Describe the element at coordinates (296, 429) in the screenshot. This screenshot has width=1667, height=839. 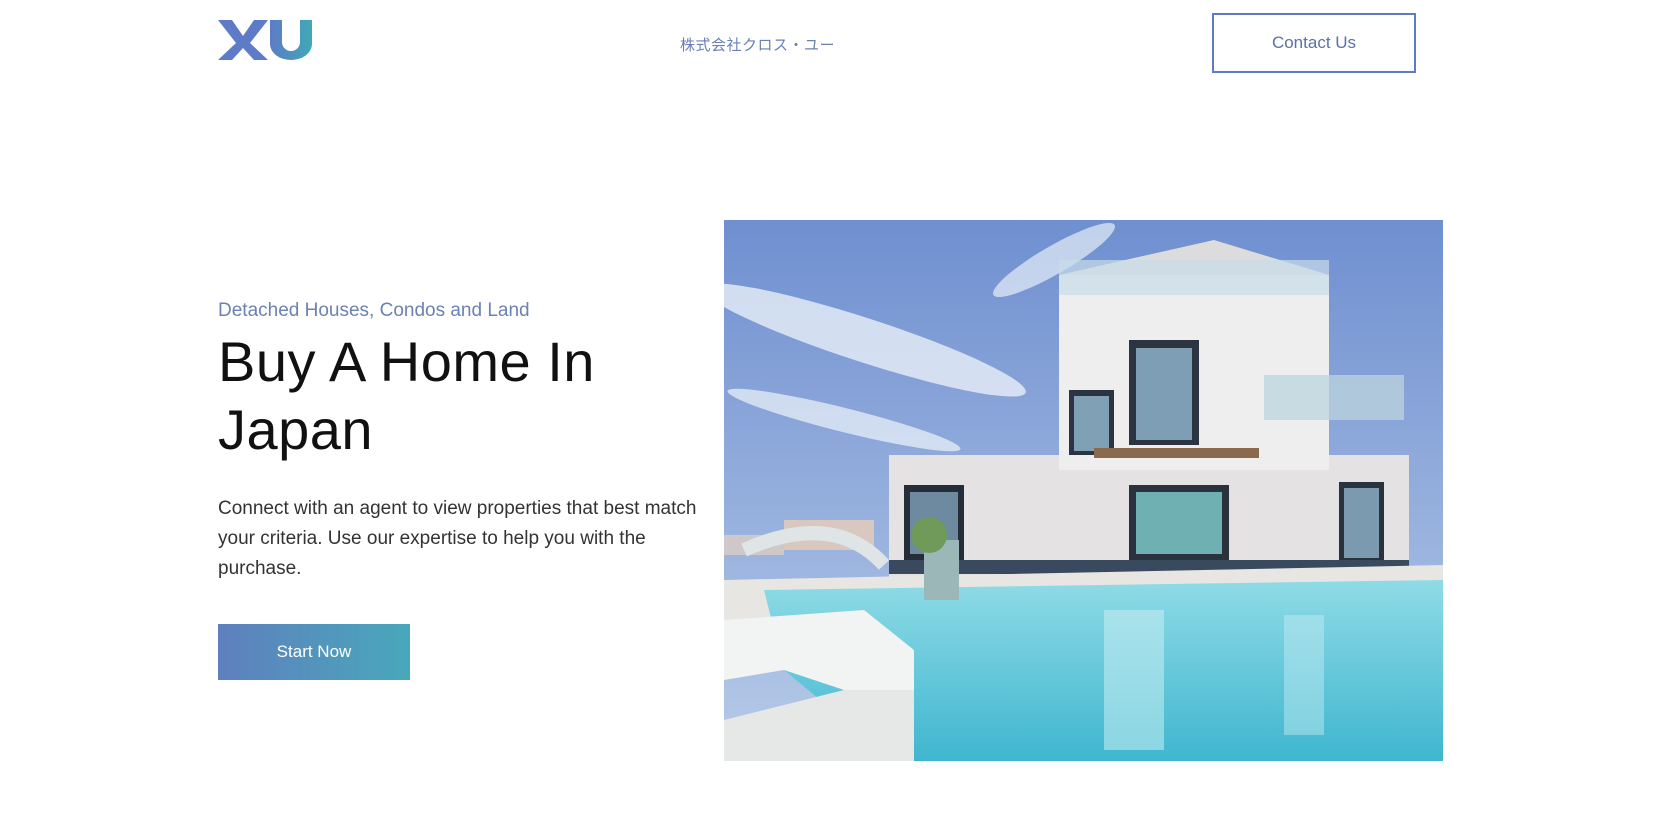
I see `hero-headline-line2: Japan` at that location.